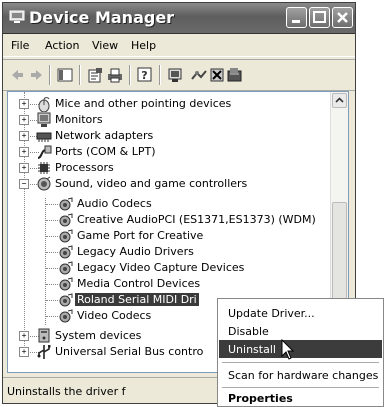  What do you see at coordinates (260, 398) in the screenshot?
I see `menu-item-label: Properties` at bounding box center [260, 398].